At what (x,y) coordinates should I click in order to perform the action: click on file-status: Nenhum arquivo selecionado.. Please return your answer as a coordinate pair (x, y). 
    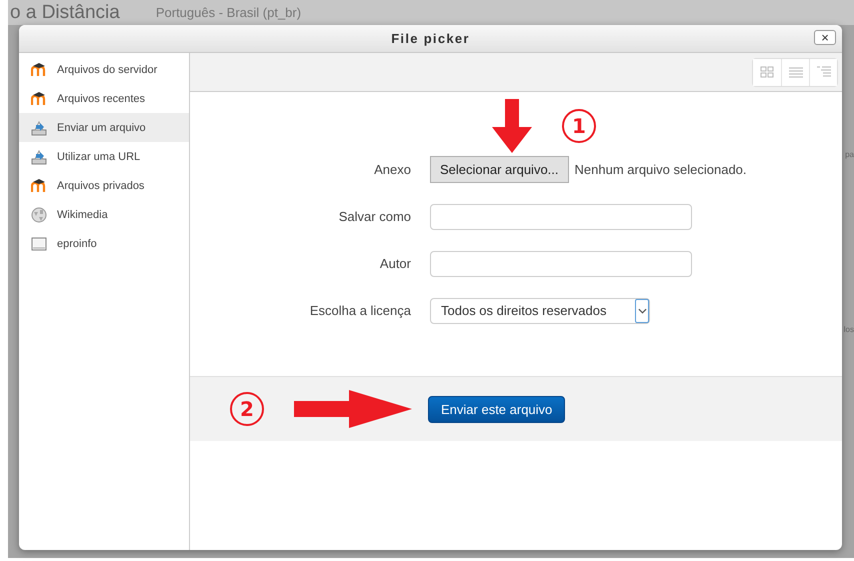
    Looking at the image, I should click on (660, 169).